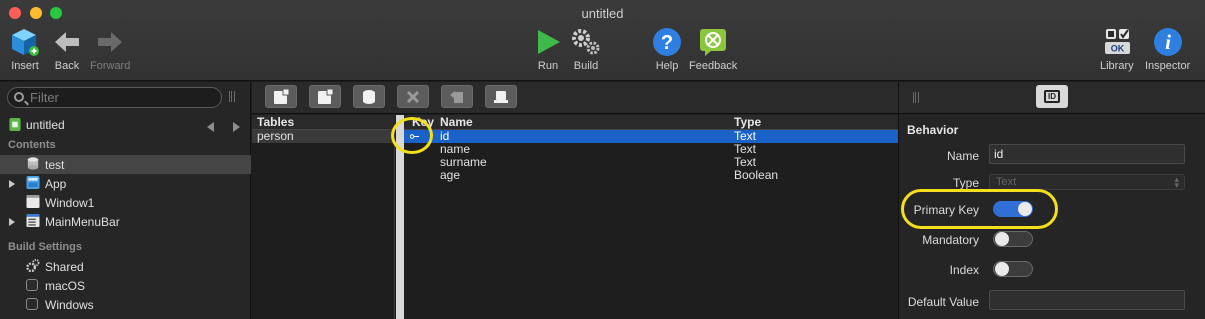  I want to click on revert-button, so click(457, 96).